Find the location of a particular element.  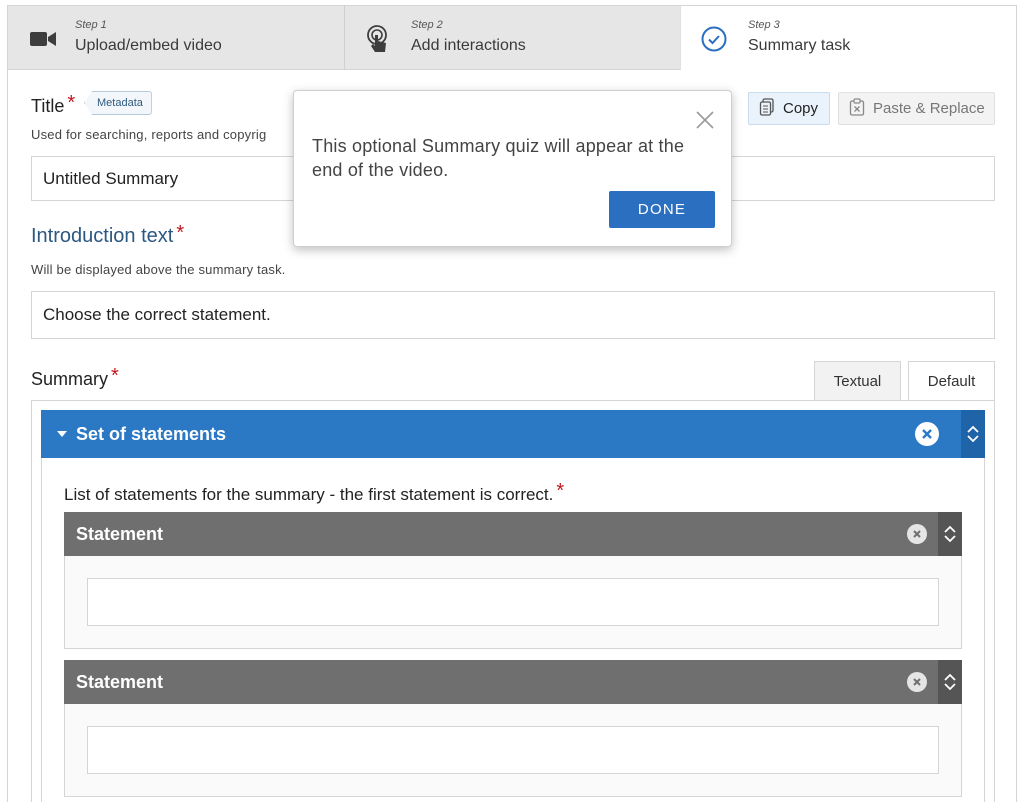

copy-button: Copy is located at coordinates (789, 108).